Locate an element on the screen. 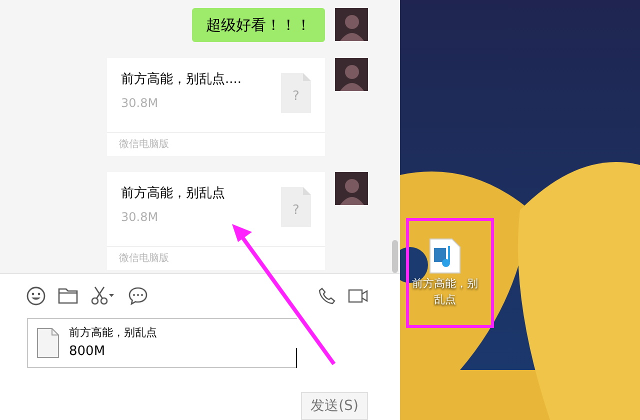 This screenshot has width=640, height=420. message-bubble: 超级好看！！！ is located at coordinates (258, 25).